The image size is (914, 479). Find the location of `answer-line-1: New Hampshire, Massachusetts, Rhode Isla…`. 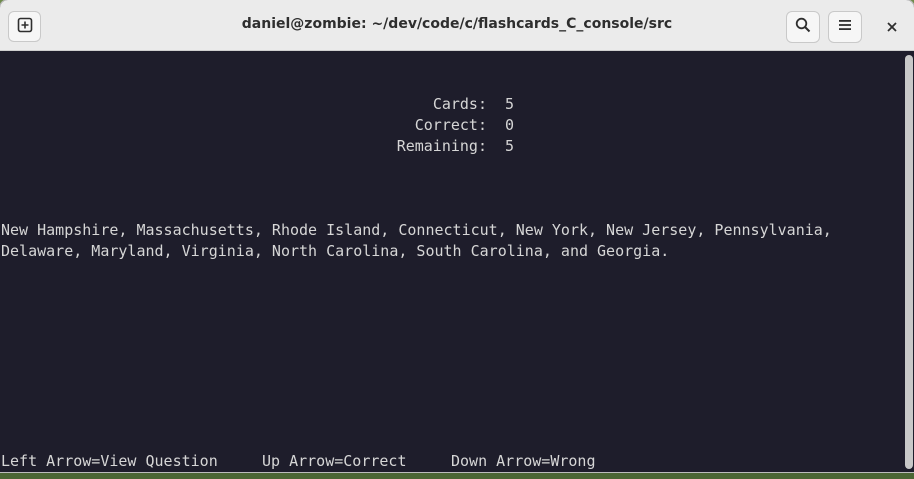

answer-line-1: New Hampshire, Massachusetts, Rhode Isla… is located at coordinates (416, 230).